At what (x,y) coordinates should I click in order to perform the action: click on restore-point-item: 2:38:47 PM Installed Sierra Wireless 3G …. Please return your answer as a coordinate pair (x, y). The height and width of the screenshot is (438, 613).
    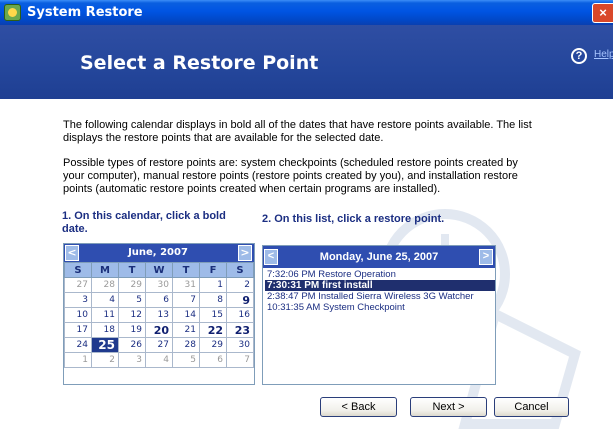
    Looking at the image, I should click on (380, 296).